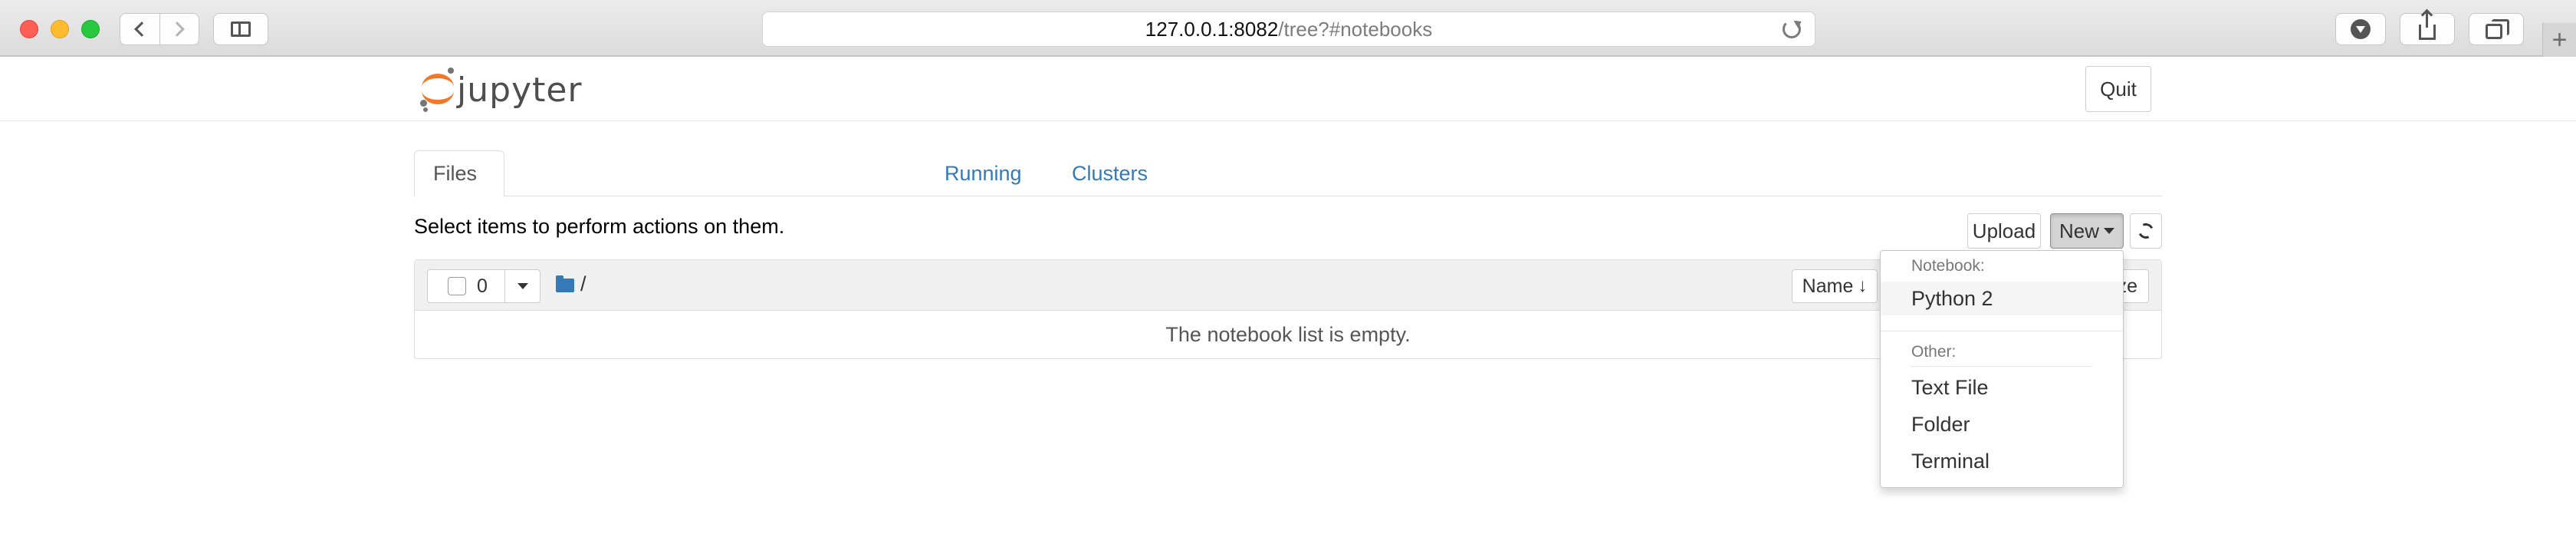 The width and height of the screenshot is (2576, 534). Describe the element at coordinates (983, 173) in the screenshot. I see `tab-running: Running` at that location.